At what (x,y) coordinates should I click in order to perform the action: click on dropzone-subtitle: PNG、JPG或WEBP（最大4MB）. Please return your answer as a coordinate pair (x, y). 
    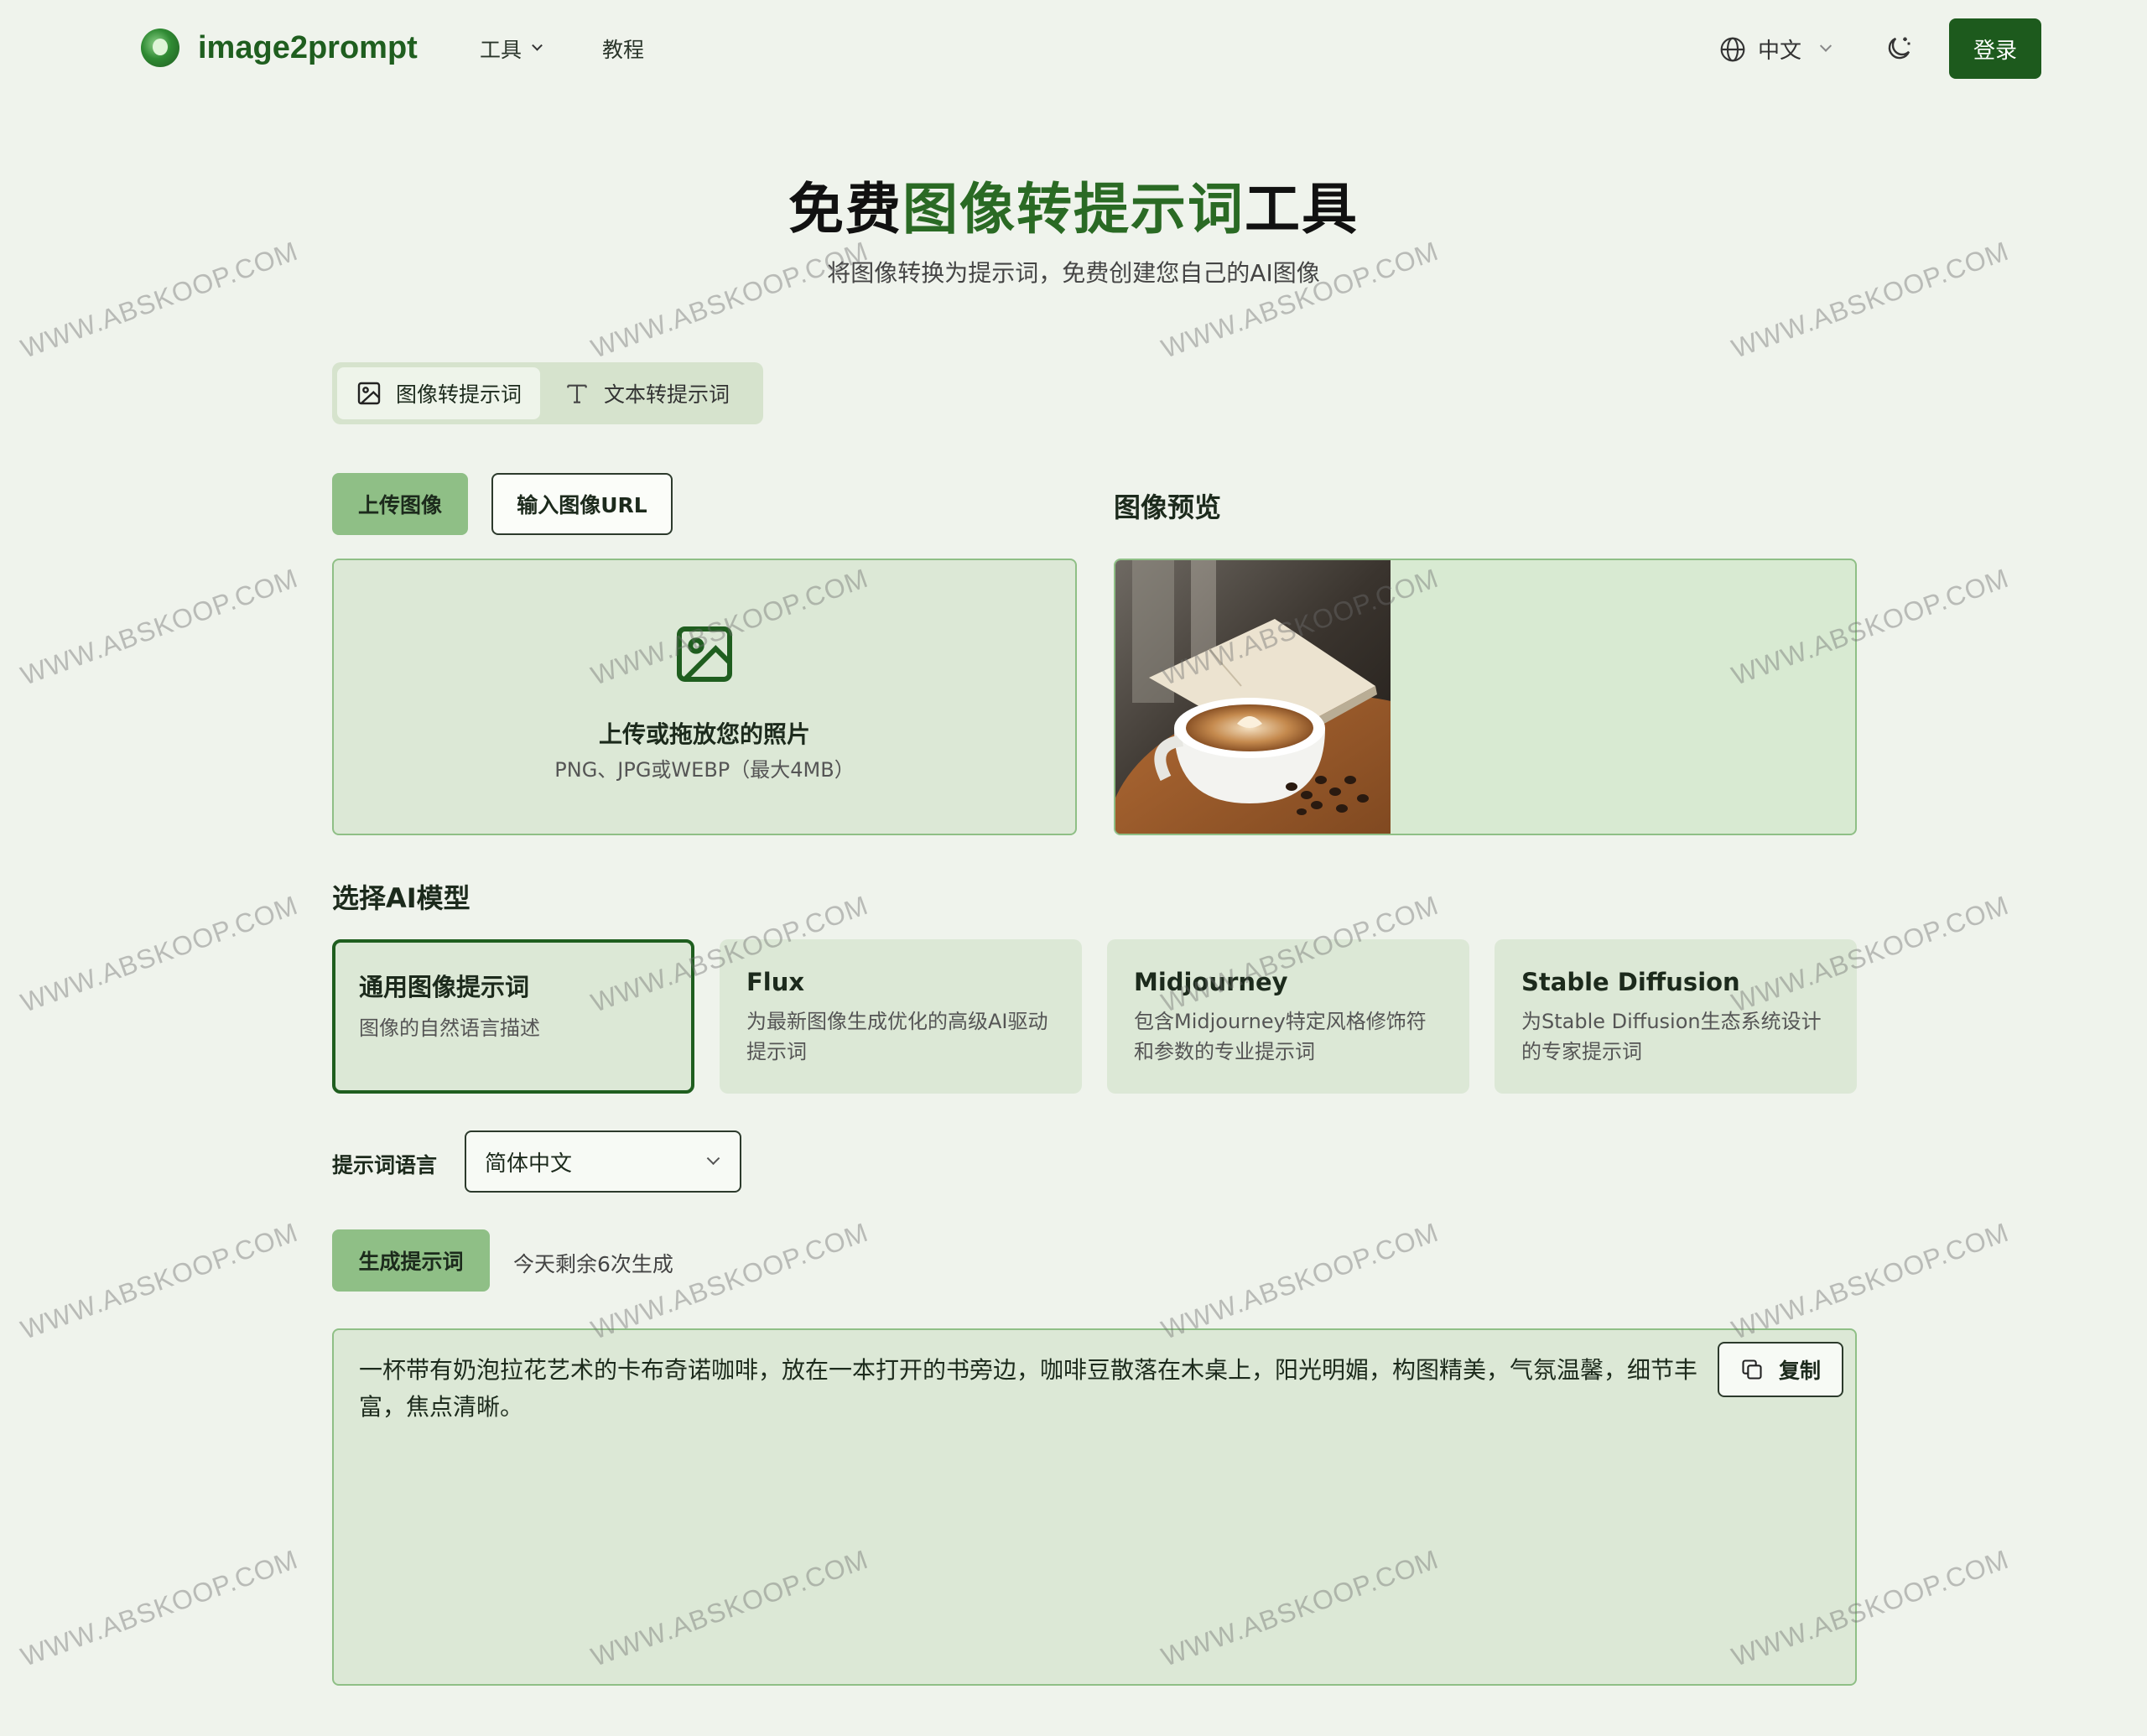
    Looking at the image, I should click on (704, 770).